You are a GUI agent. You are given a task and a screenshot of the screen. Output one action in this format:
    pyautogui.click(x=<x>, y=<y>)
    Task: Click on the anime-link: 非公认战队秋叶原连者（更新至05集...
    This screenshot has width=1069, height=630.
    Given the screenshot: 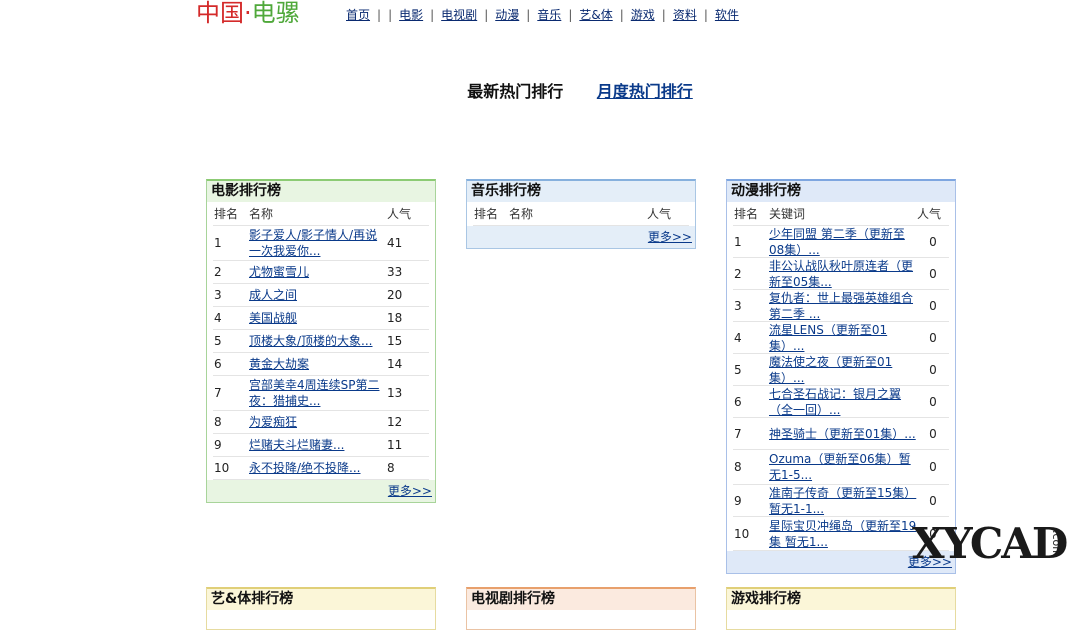 What is the action you would take?
    pyautogui.click(x=843, y=274)
    